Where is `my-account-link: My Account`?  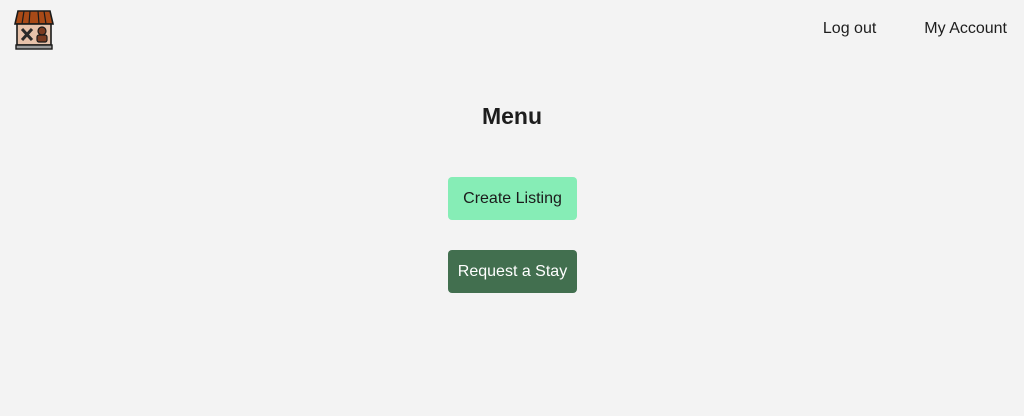
my-account-link: My Account is located at coordinates (965, 29).